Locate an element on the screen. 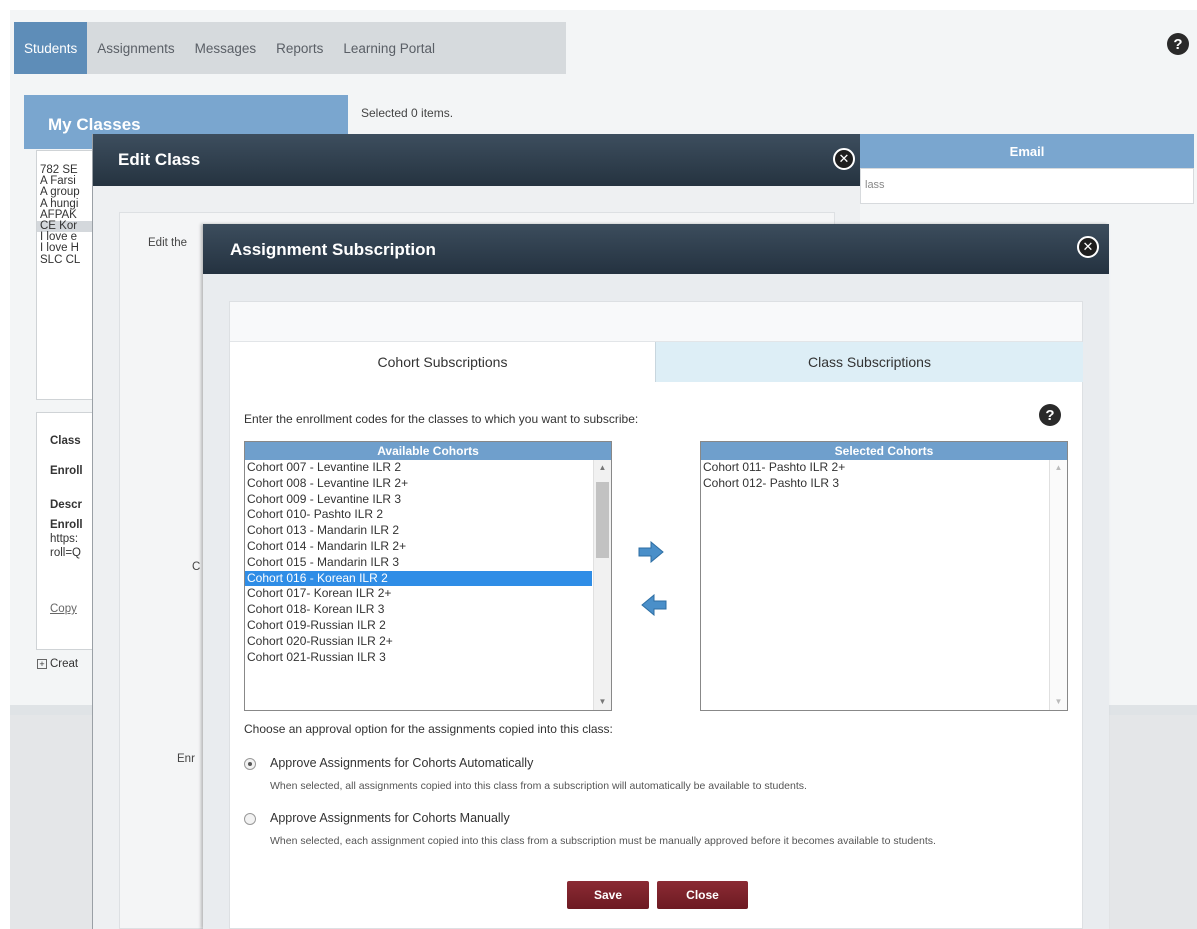 The height and width of the screenshot is (929, 1197). edit-class-intro: Edit the is located at coordinates (167, 243).